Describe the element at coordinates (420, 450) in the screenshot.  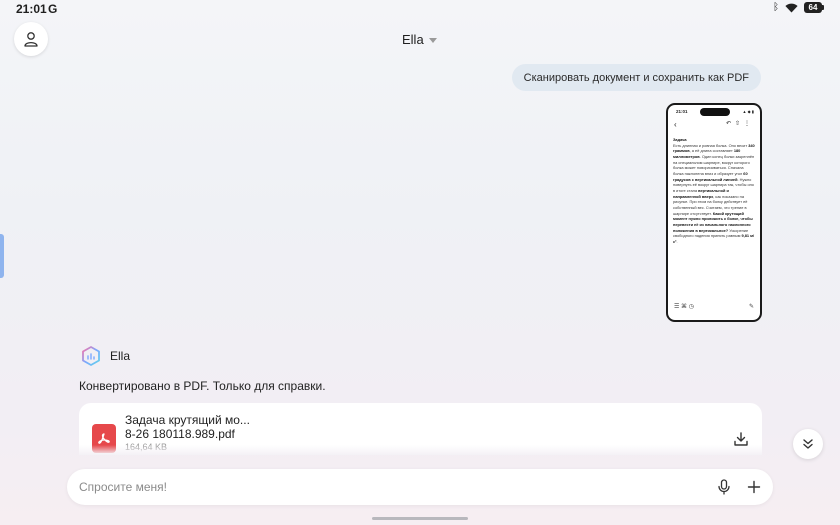
I see `card-fade-overlay` at that location.